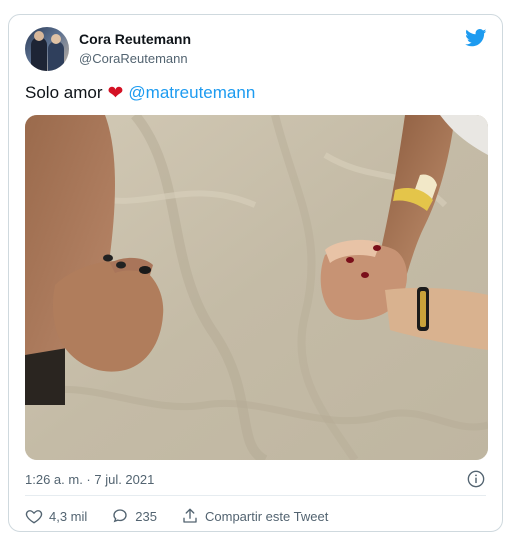 Image resolution: width=513 pixels, height=546 pixels. Describe the element at coordinates (146, 516) in the screenshot. I see `reply-count: 235` at that location.